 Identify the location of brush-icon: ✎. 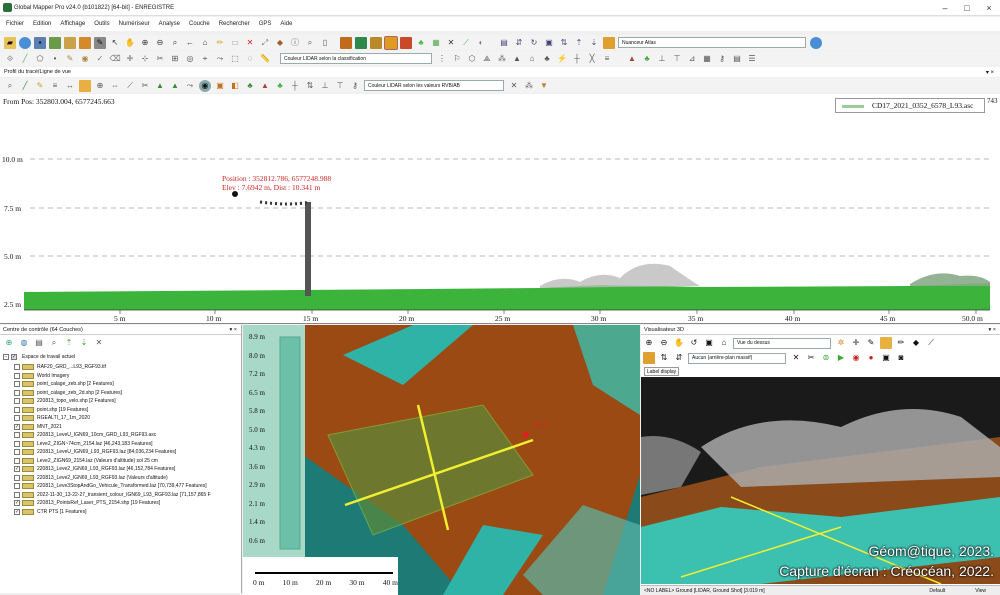
(70, 59).